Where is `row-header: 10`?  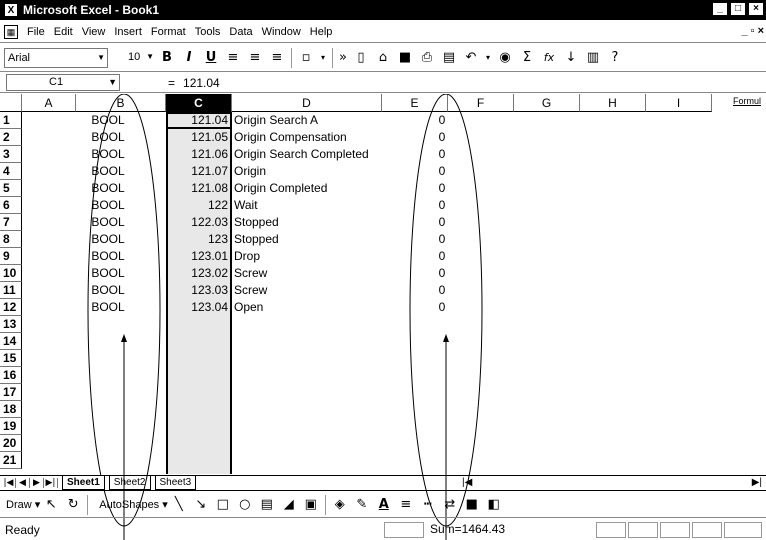
row-header: 10 is located at coordinates (11, 273).